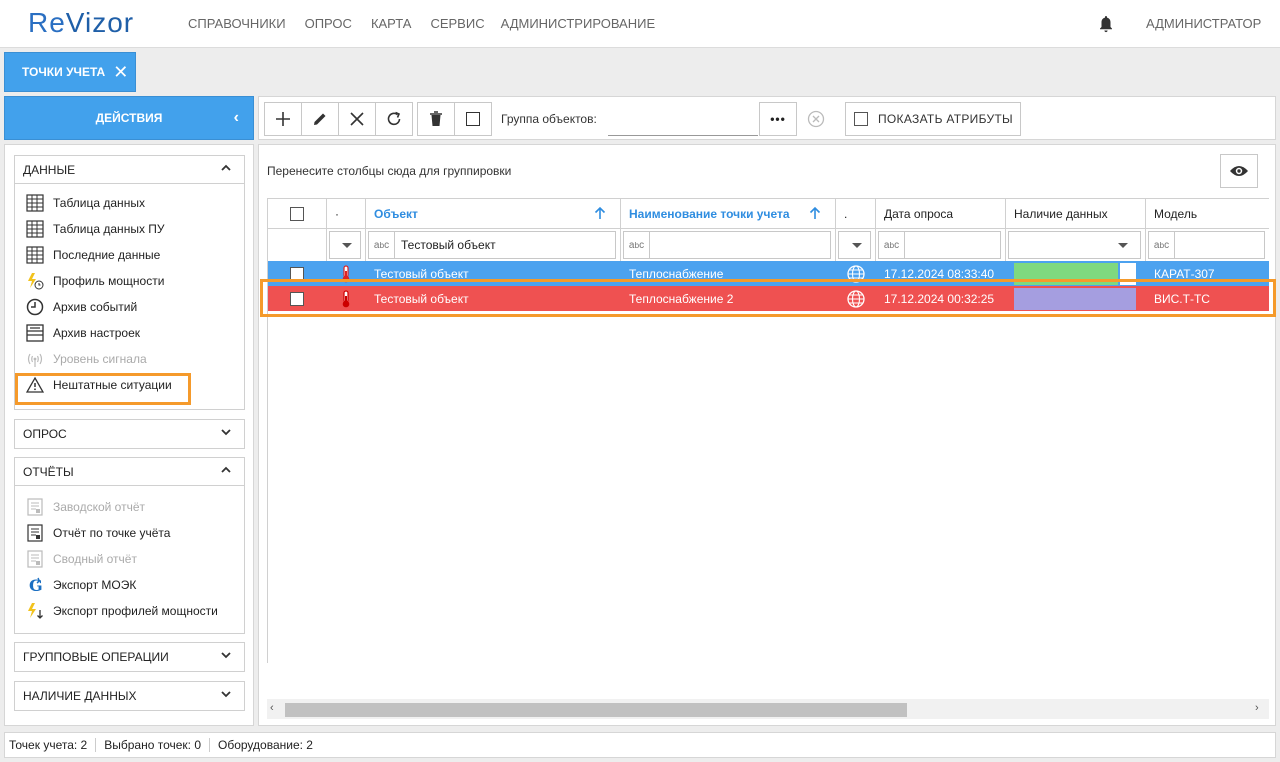 The height and width of the screenshot is (762, 1280). What do you see at coordinates (1261, 709) in the screenshot?
I see `scroll-right-icon: ›` at bounding box center [1261, 709].